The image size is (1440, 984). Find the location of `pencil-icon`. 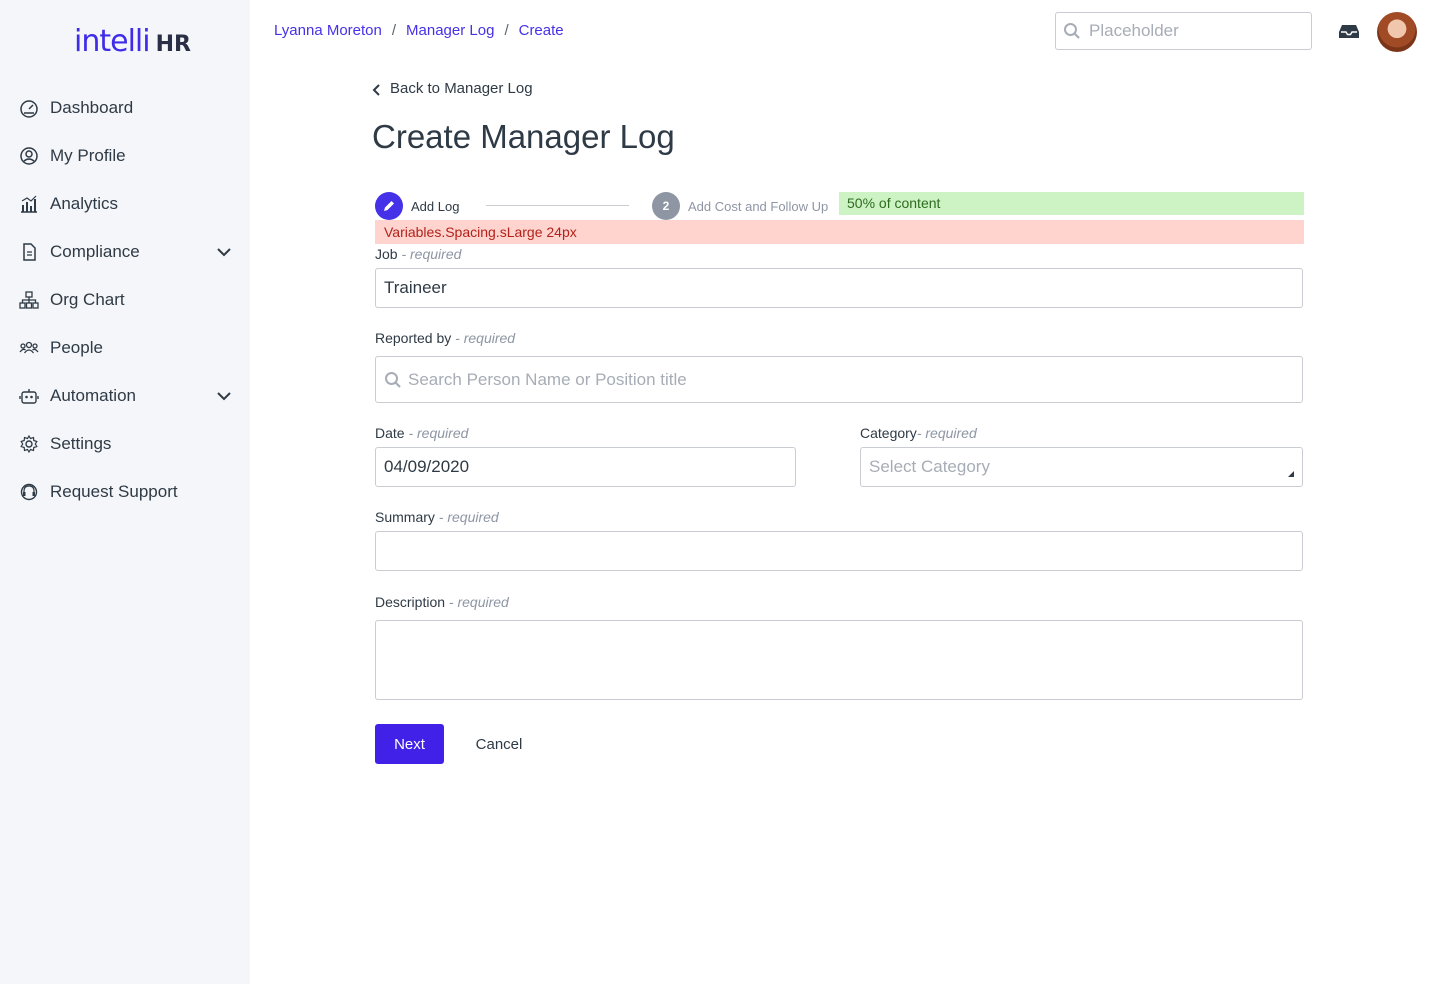

pencil-icon is located at coordinates (389, 206).